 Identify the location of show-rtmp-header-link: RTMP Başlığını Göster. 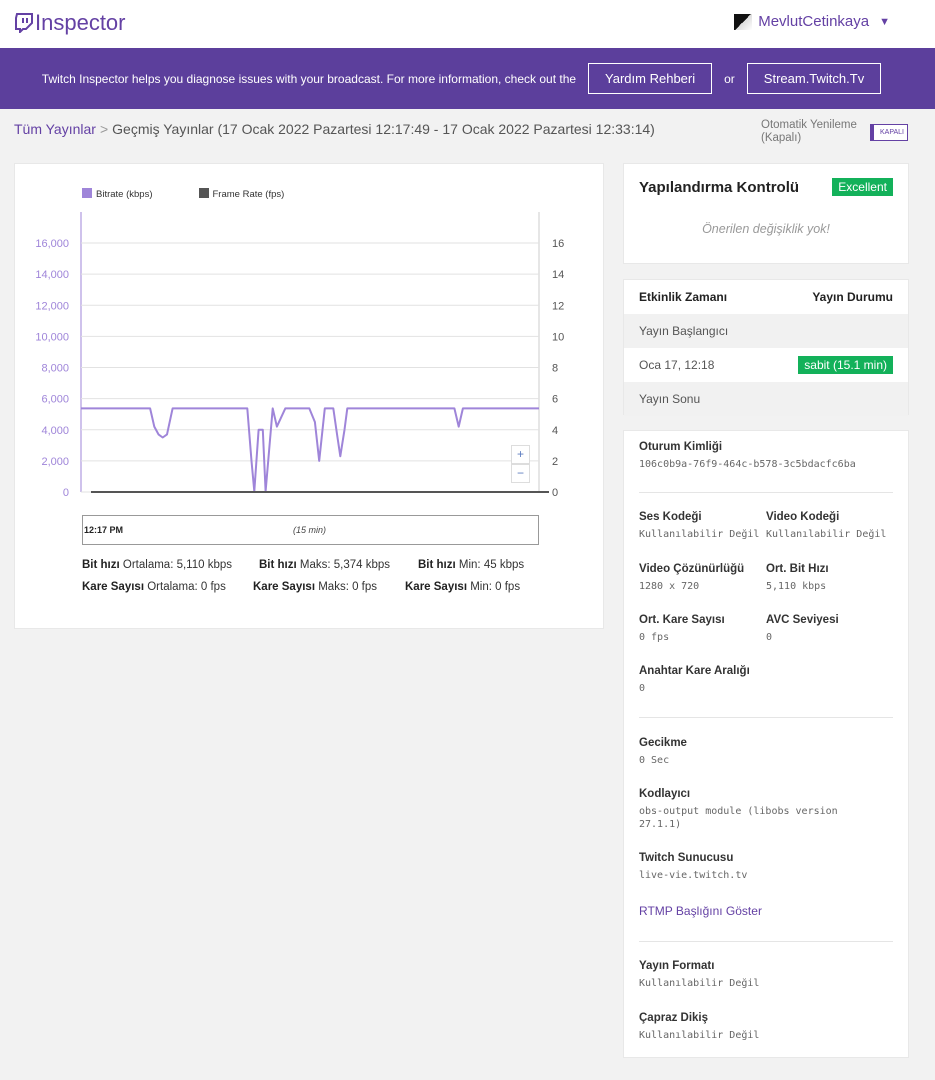
(700, 911).